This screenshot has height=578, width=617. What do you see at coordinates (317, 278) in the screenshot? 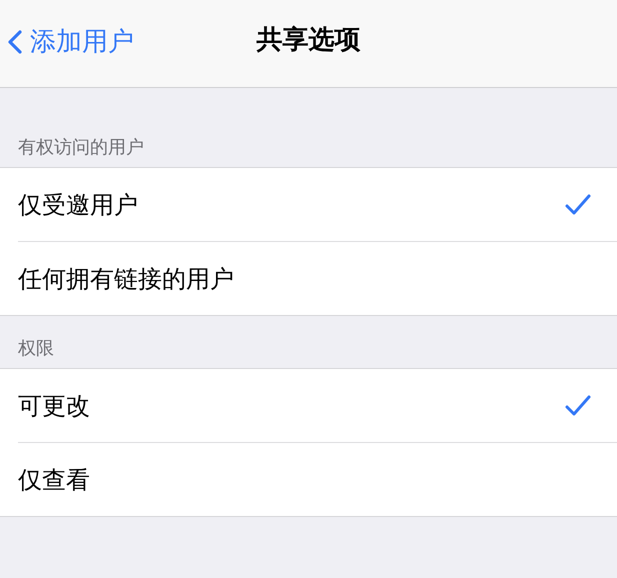
I see `option-row: 任何拥有链接的用户` at bounding box center [317, 278].